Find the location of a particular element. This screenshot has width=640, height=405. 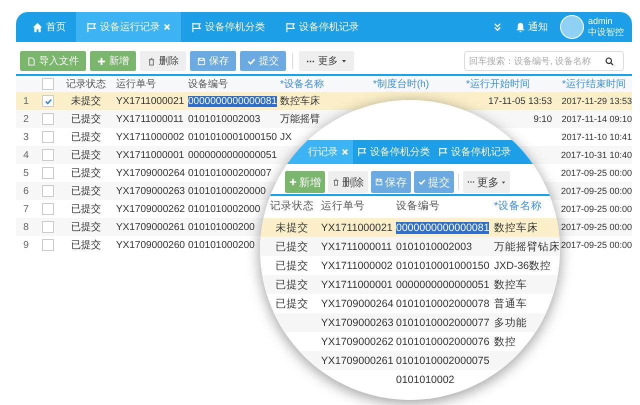

column-header: *制度台时(h) is located at coordinates (401, 84).